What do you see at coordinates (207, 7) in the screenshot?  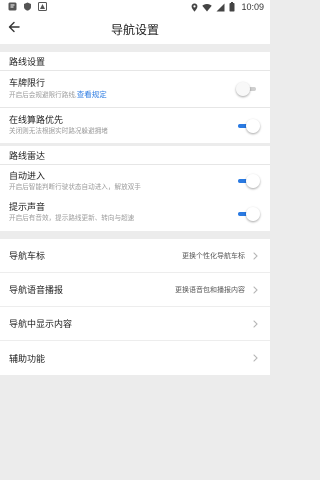 I see `wifi-icon` at bounding box center [207, 7].